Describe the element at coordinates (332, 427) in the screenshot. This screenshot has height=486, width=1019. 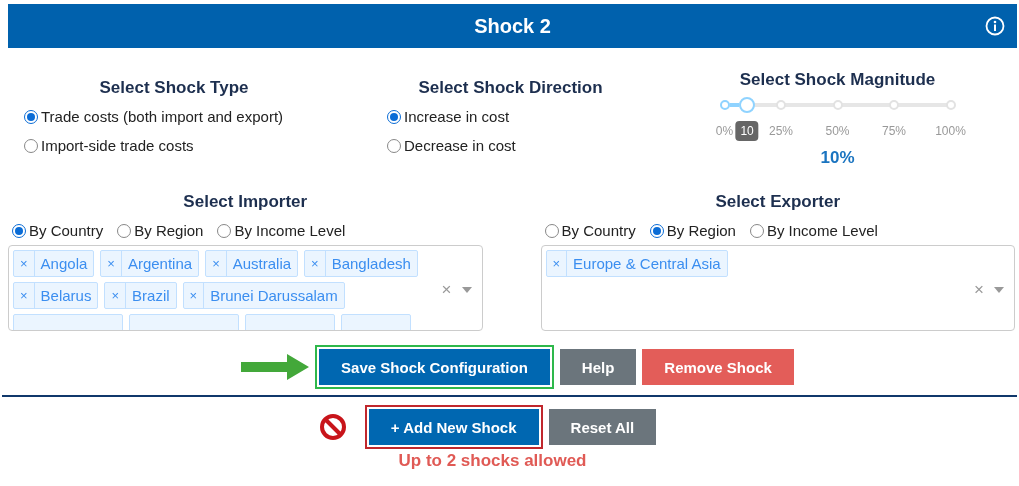
I see `prohibited-icon` at that location.